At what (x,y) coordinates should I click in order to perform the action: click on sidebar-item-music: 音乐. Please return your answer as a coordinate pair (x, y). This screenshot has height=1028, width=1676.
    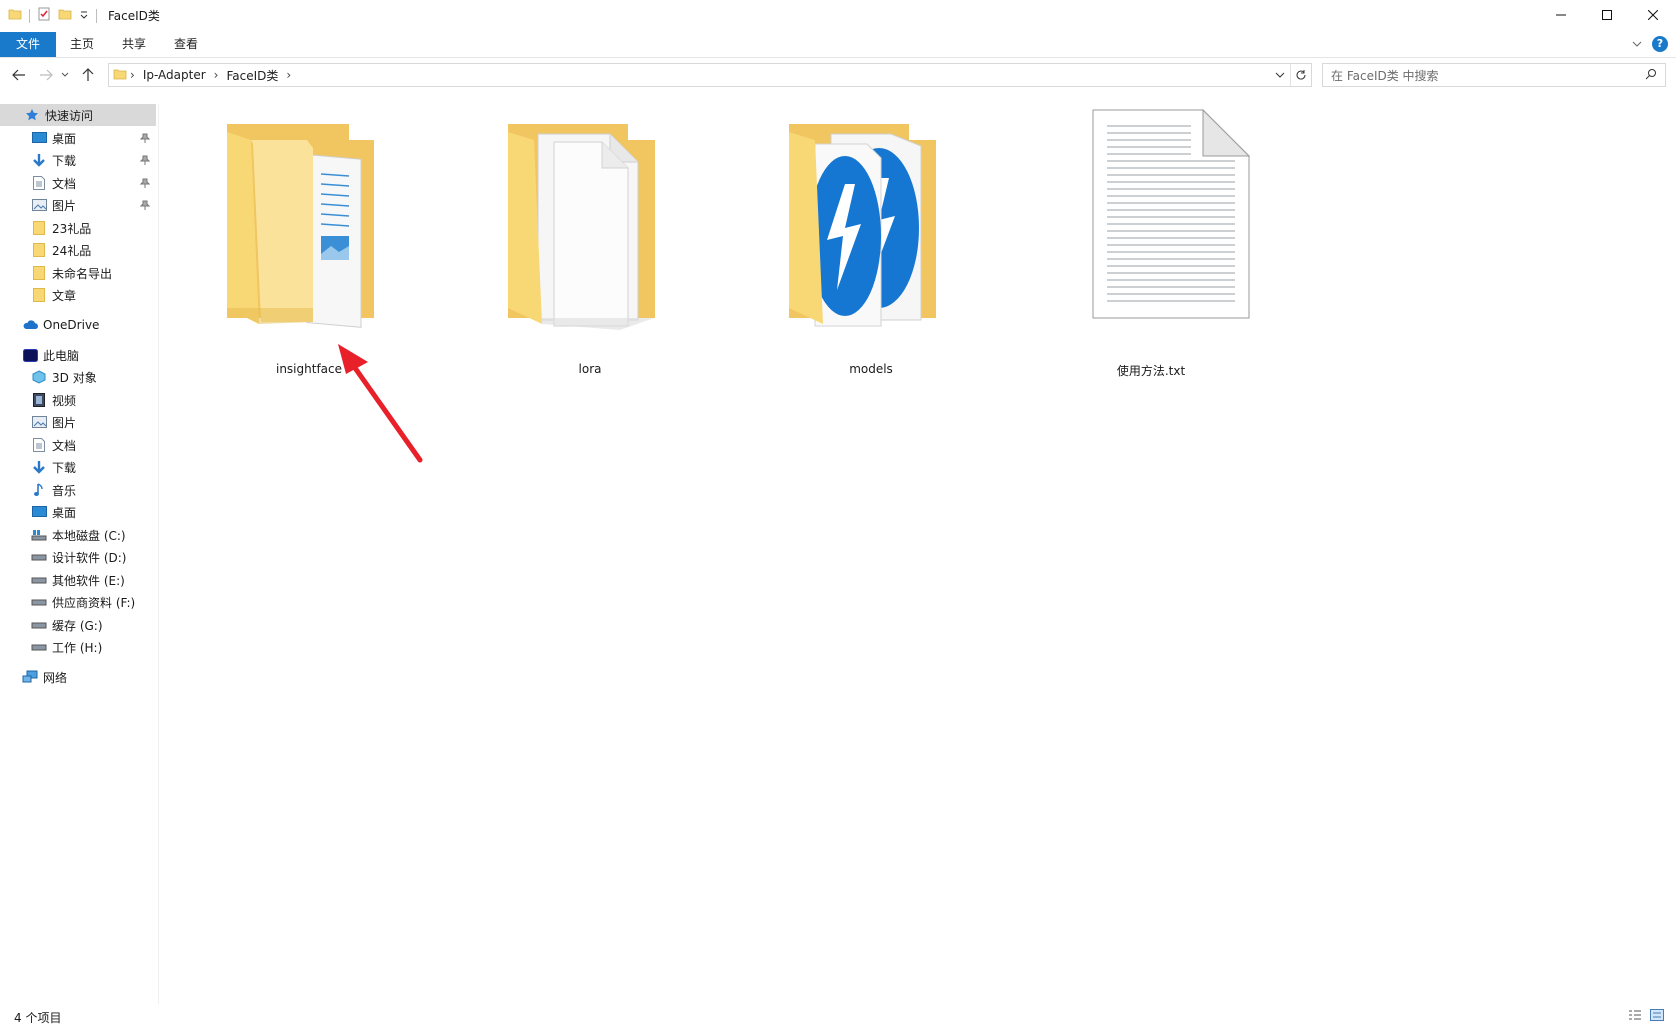
    Looking at the image, I should click on (78, 490).